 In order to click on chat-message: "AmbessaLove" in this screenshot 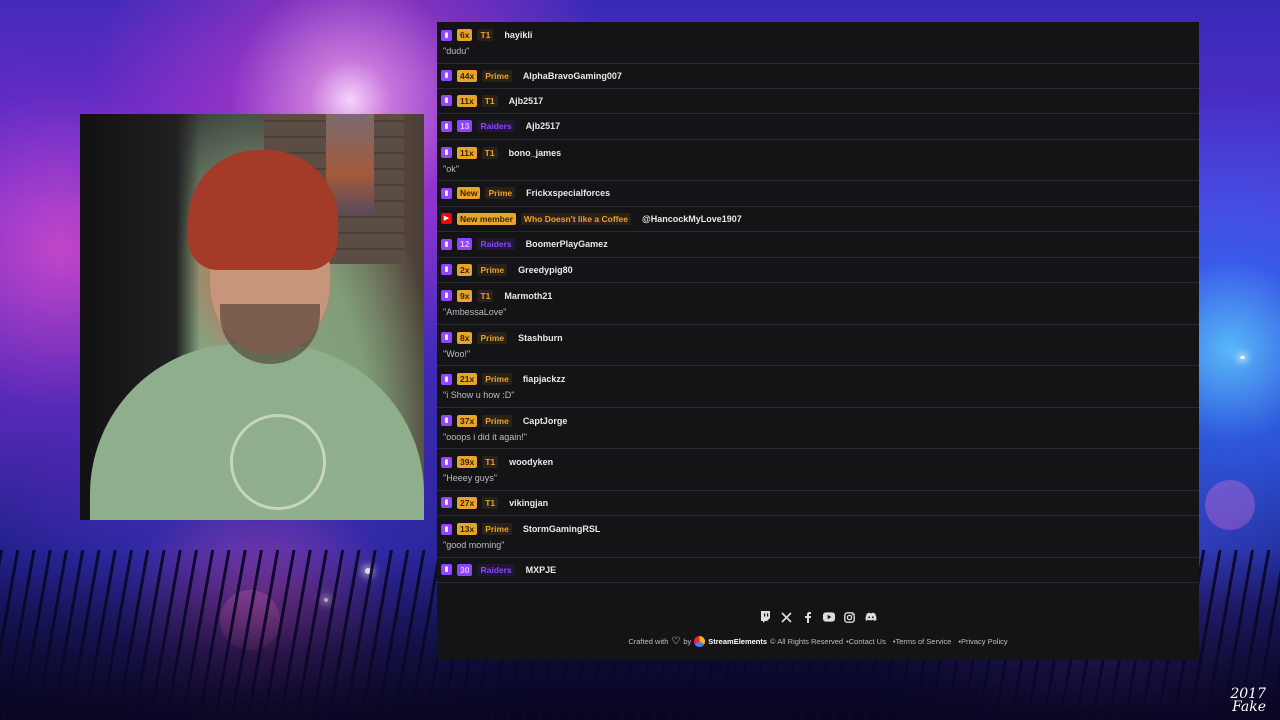, I will do `click(475, 311)`.